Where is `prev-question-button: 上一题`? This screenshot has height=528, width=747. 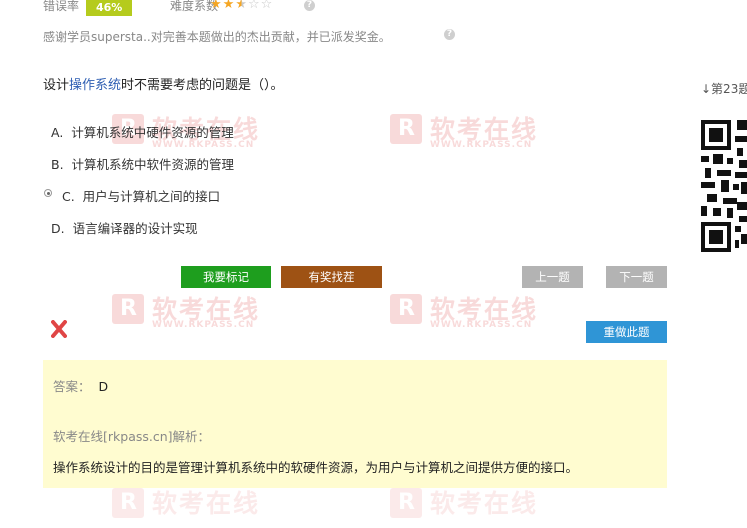 prev-question-button: 上一题 is located at coordinates (552, 277).